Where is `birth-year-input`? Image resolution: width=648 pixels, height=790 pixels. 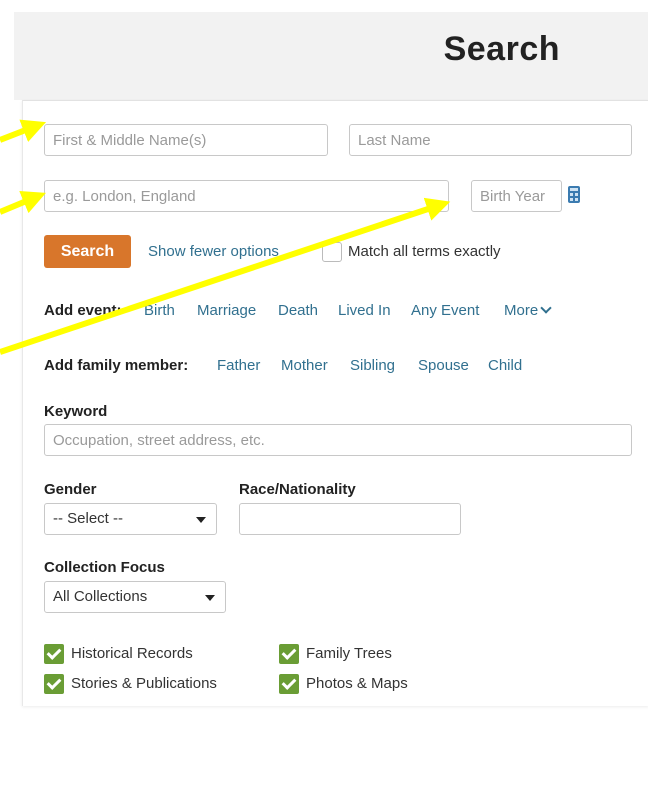
birth-year-input is located at coordinates (516, 196).